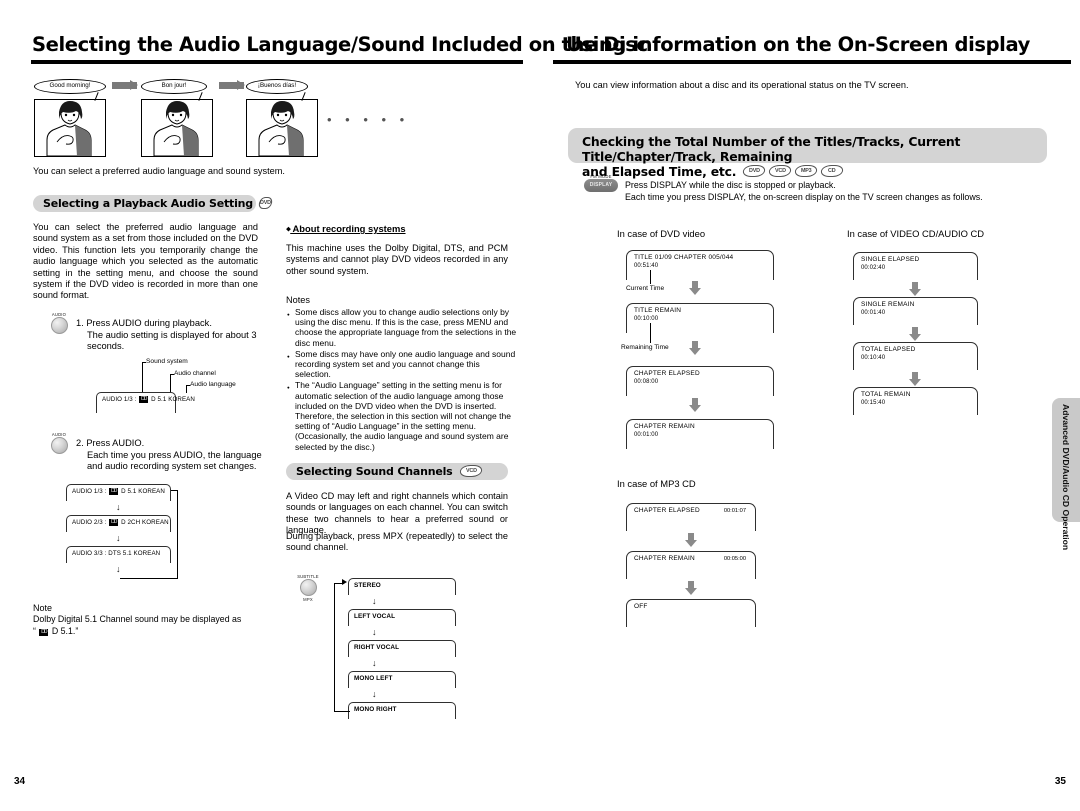 The image size is (1080, 811). I want to click on osd-channel-3: RIGHT VOCAL, so click(402, 648).